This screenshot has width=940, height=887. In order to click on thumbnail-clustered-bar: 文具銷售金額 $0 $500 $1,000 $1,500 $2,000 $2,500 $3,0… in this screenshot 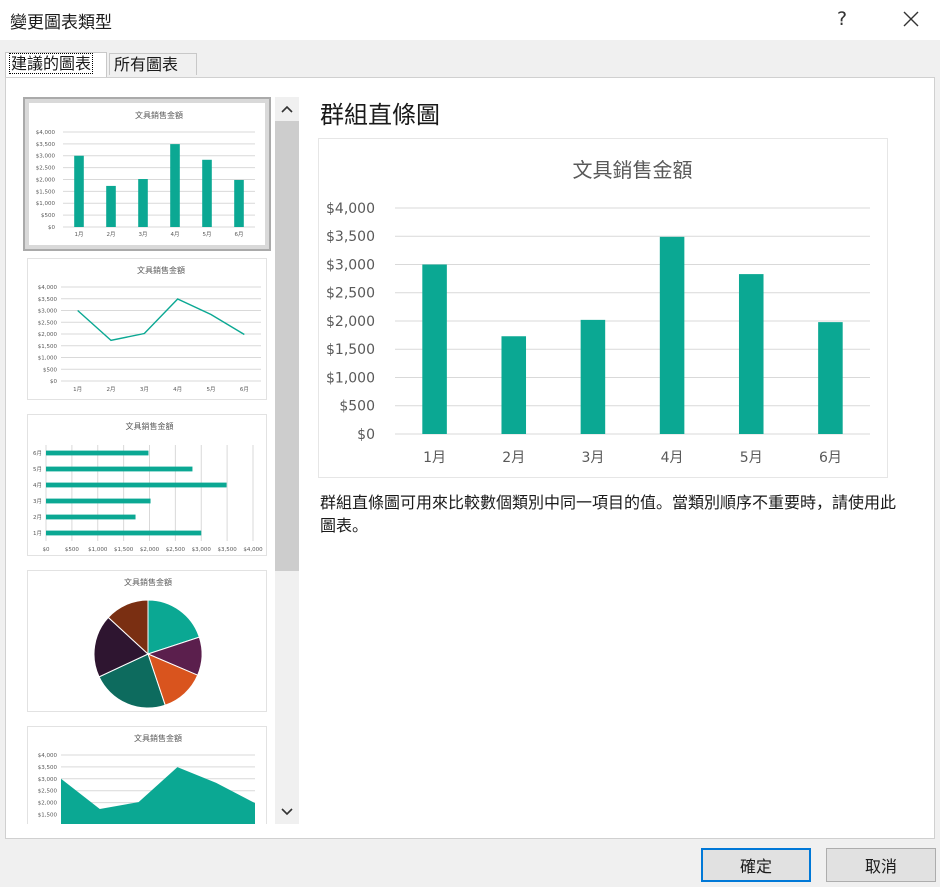, I will do `click(147, 485)`.